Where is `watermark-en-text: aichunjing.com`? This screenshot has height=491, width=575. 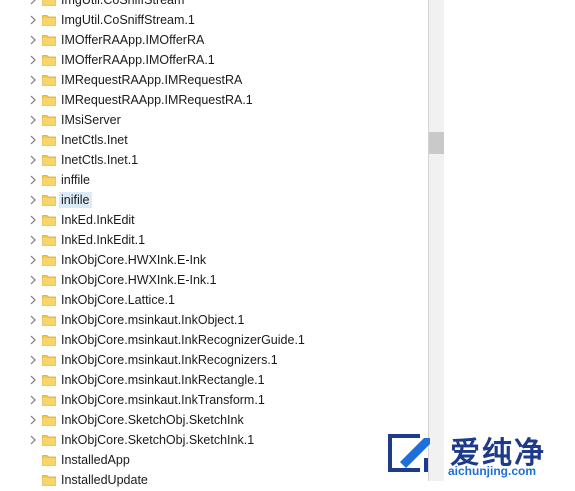 watermark-en-text: aichunjing.com is located at coordinates (492, 471).